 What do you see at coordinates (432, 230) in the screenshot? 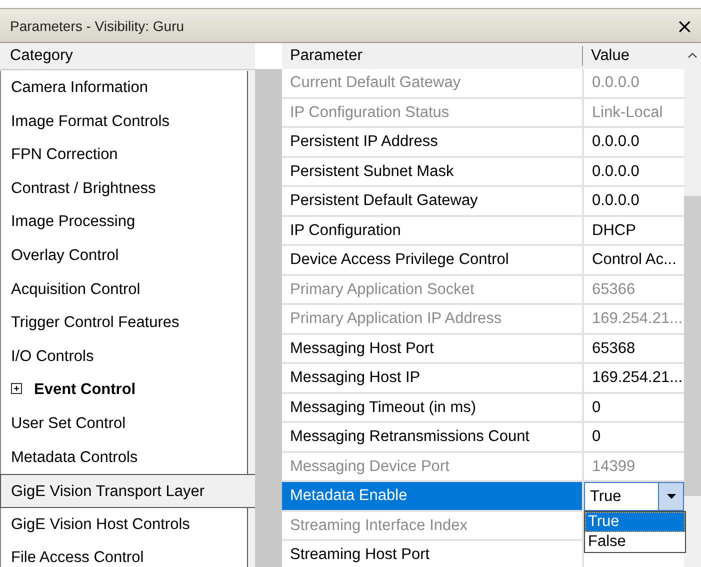
I see `parameter-cell: IP Configuration` at bounding box center [432, 230].